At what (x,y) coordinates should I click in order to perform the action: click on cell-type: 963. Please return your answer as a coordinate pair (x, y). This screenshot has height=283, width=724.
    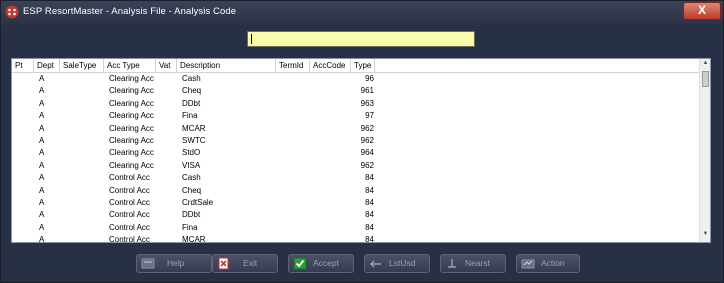
    Looking at the image, I should click on (367, 103).